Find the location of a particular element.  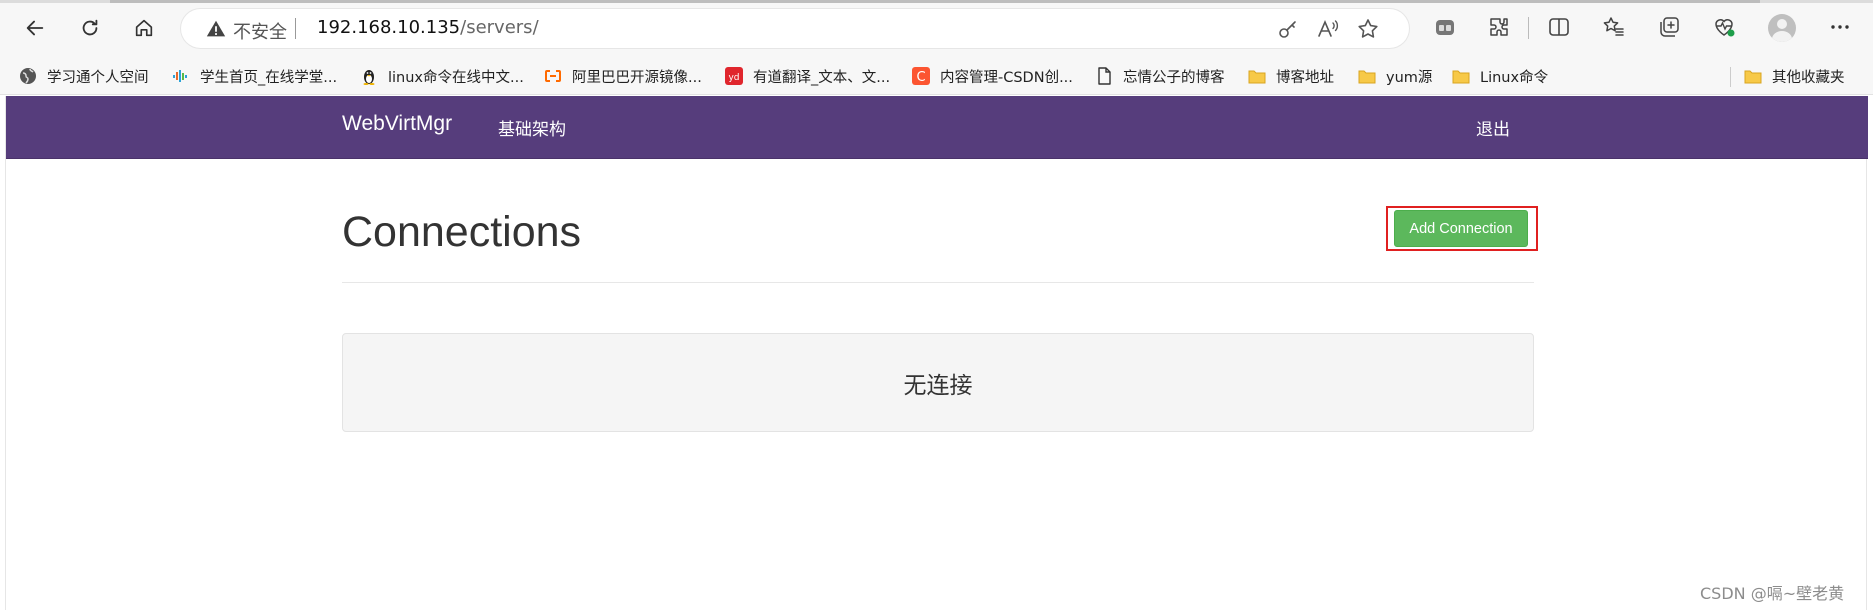

key-icon is located at coordinates (1288, 29).